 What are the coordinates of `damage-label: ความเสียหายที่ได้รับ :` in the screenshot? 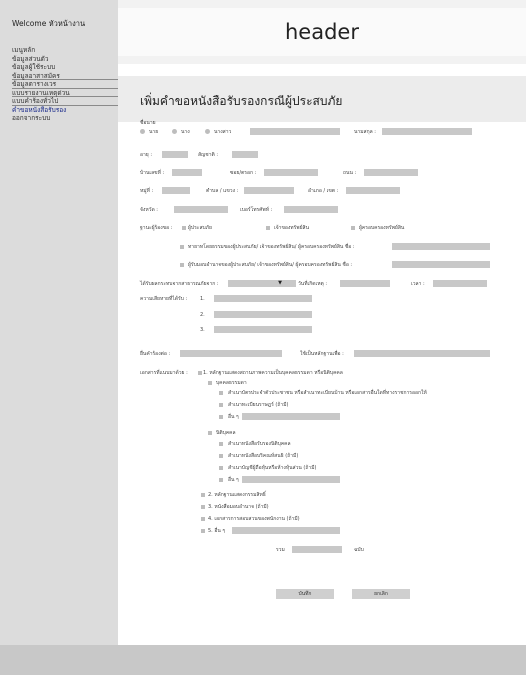 It's located at (164, 299).